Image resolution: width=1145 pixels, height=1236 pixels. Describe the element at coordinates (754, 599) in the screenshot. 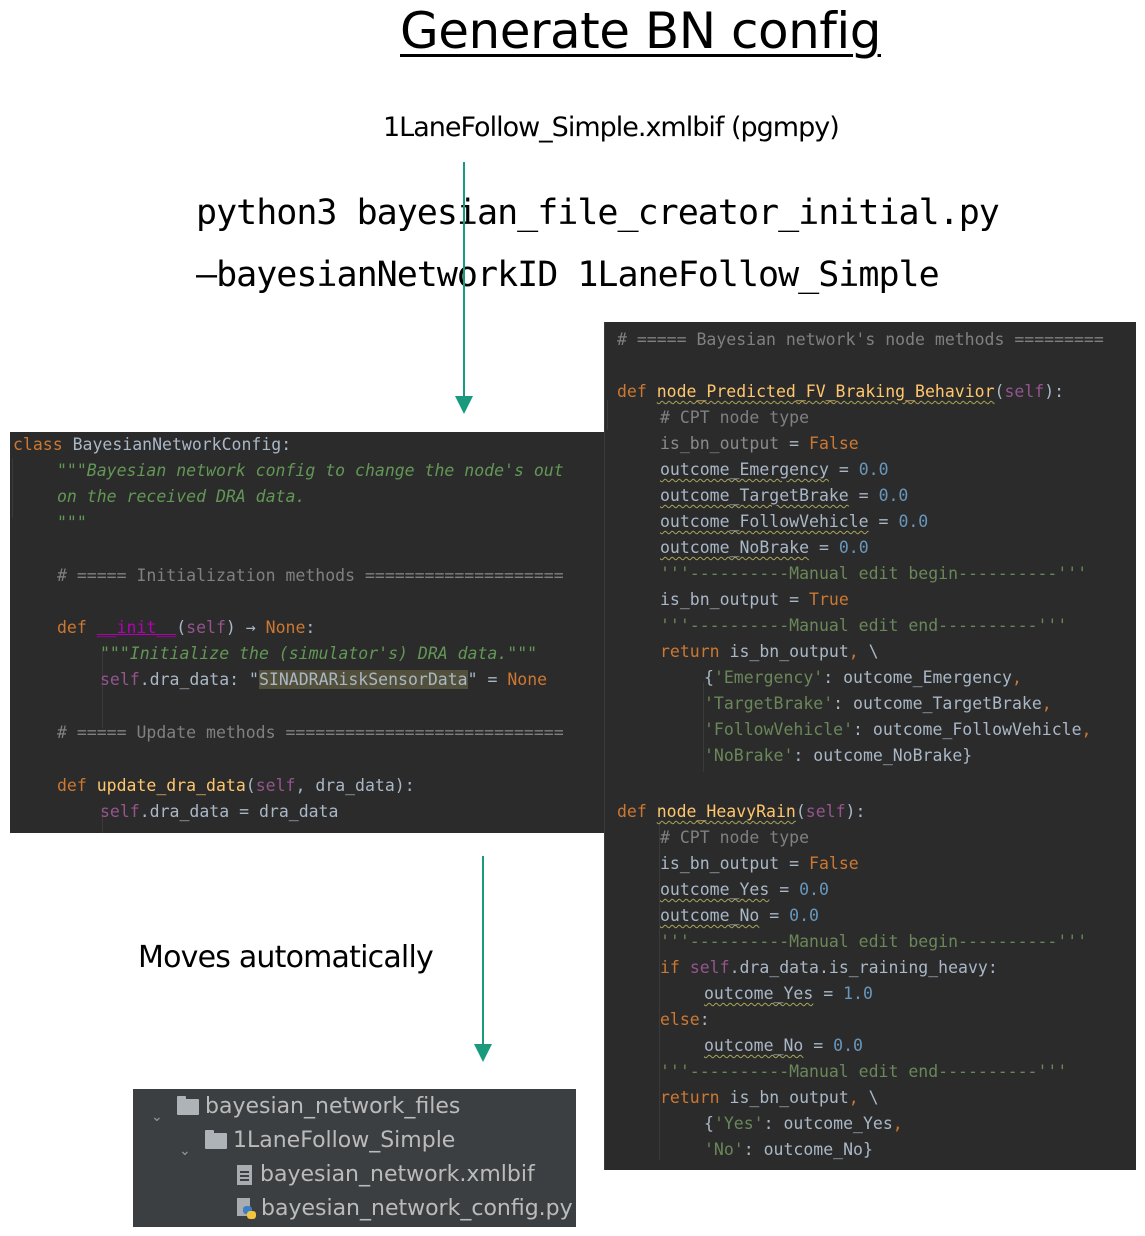

I see `code-line: is_bn_output = True` at that location.